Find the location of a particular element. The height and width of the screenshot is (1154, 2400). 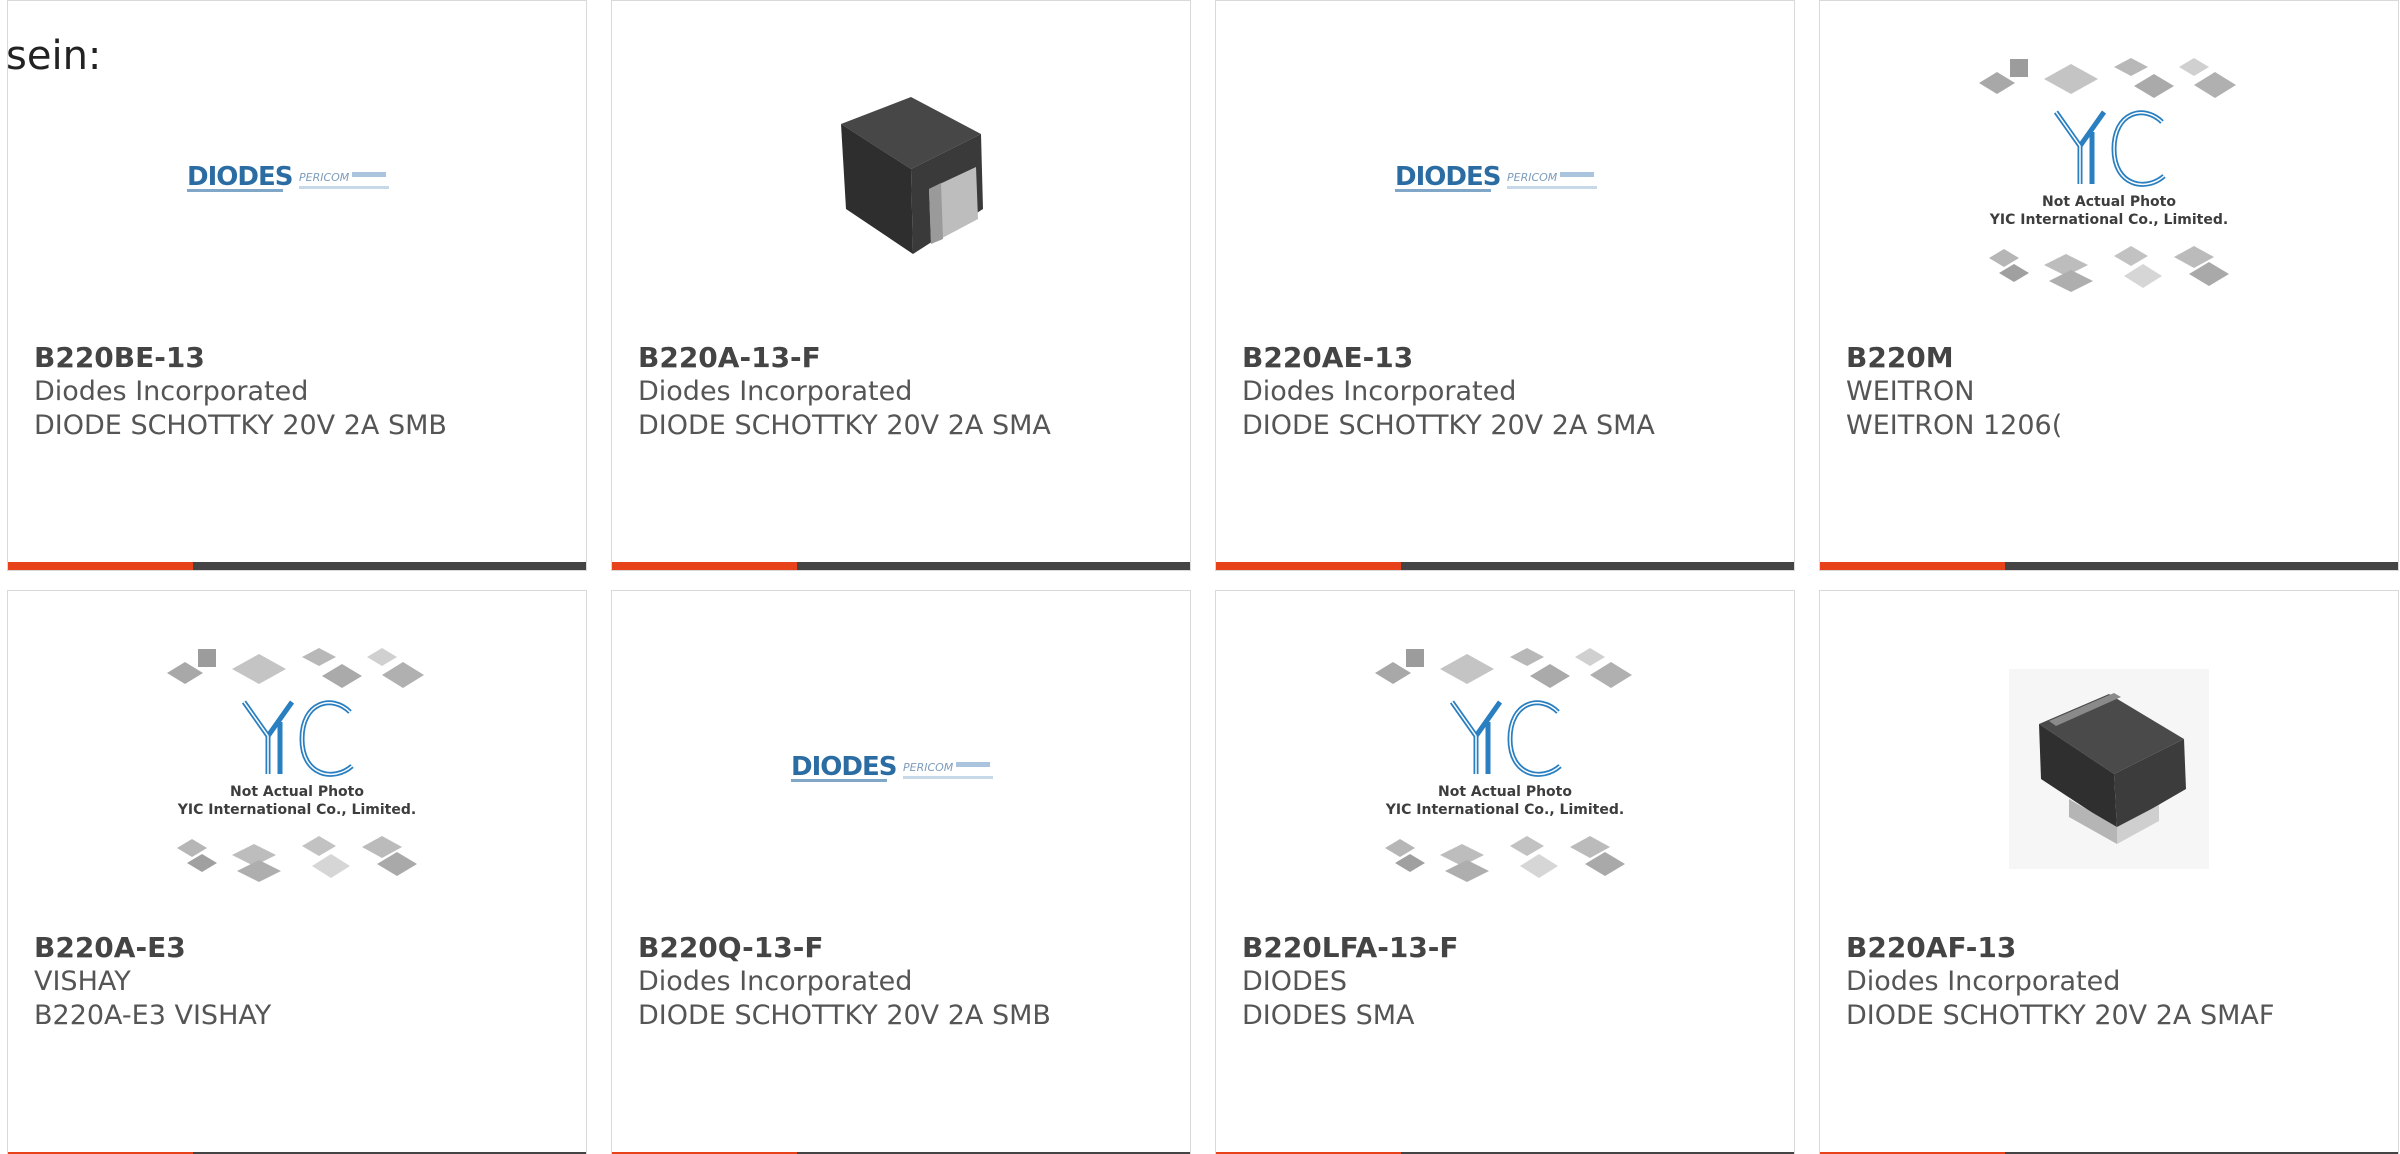

product-description: WEITRON 1206( is located at coordinates (1954, 425).